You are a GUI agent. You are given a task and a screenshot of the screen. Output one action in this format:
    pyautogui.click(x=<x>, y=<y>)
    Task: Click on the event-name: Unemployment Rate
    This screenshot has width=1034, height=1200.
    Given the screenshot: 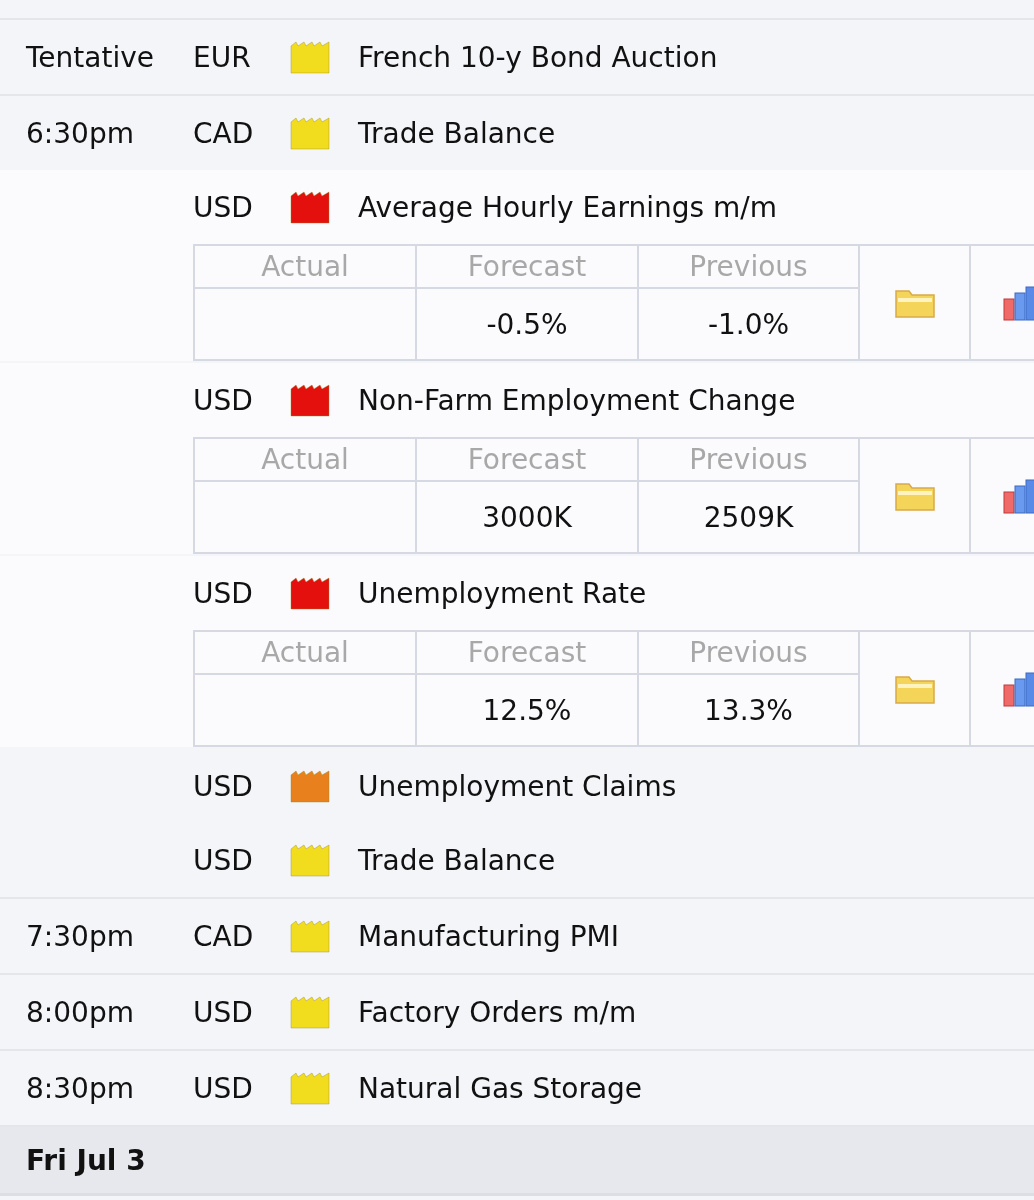 What is the action you would take?
    pyautogui.click(x=696, y=593)
    